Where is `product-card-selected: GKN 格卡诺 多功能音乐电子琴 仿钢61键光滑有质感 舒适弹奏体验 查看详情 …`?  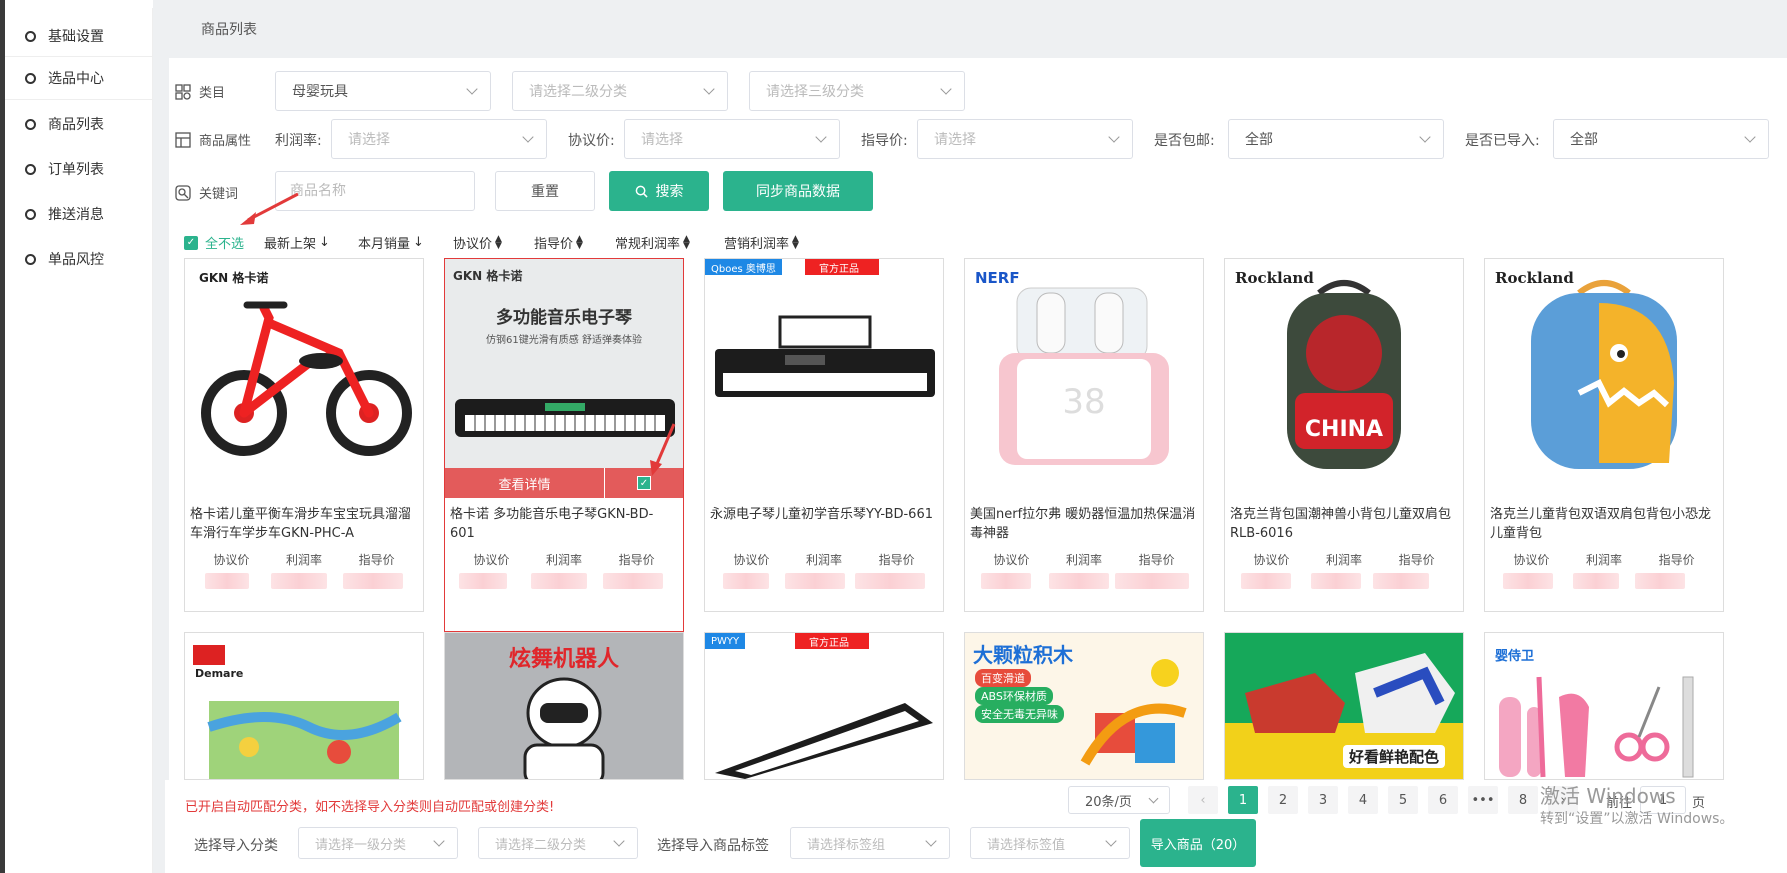 product-card-selected: GKN 格卡诺 多功能音乐电子琴 仿钢61键光滑有质感 舒适弹奏体验 查看详情 … is located at coordinates (564, 445).